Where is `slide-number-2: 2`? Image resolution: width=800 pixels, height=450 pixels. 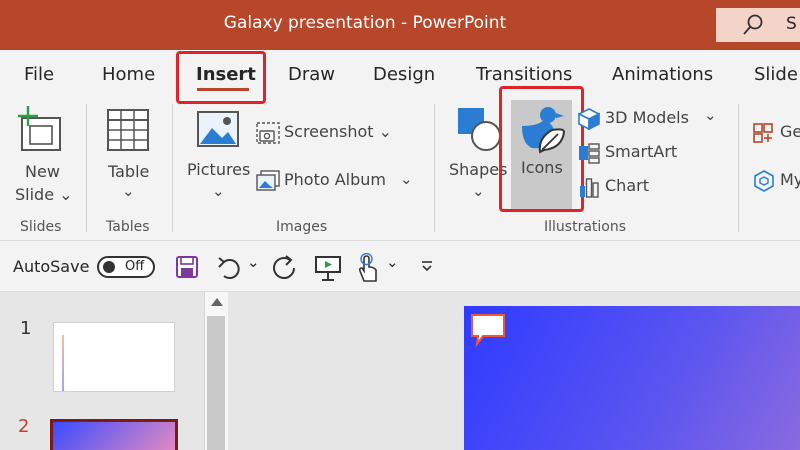
slide-number-2: 2 is located at coordinates (24, 426).